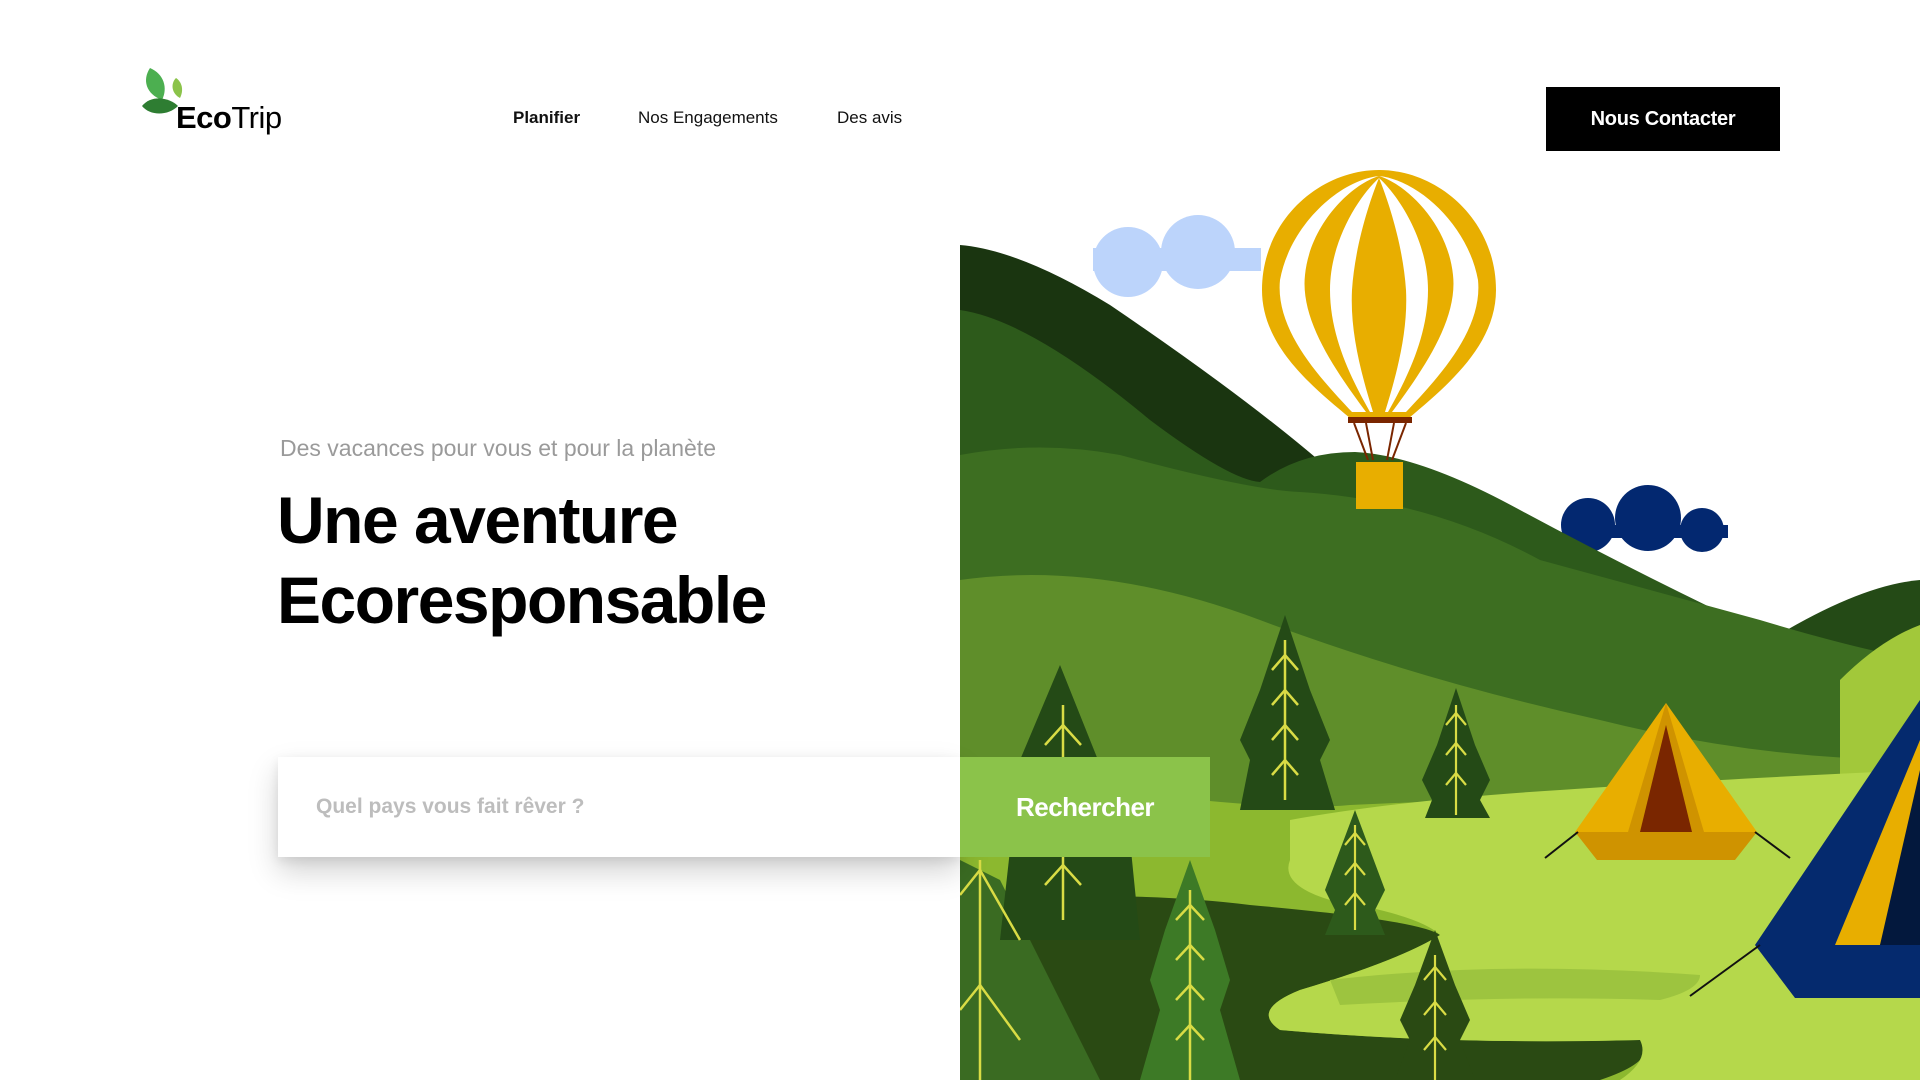 This screenshot has width=1920, height=1080. I want to click on tree-front-center, so click(1190, 970).